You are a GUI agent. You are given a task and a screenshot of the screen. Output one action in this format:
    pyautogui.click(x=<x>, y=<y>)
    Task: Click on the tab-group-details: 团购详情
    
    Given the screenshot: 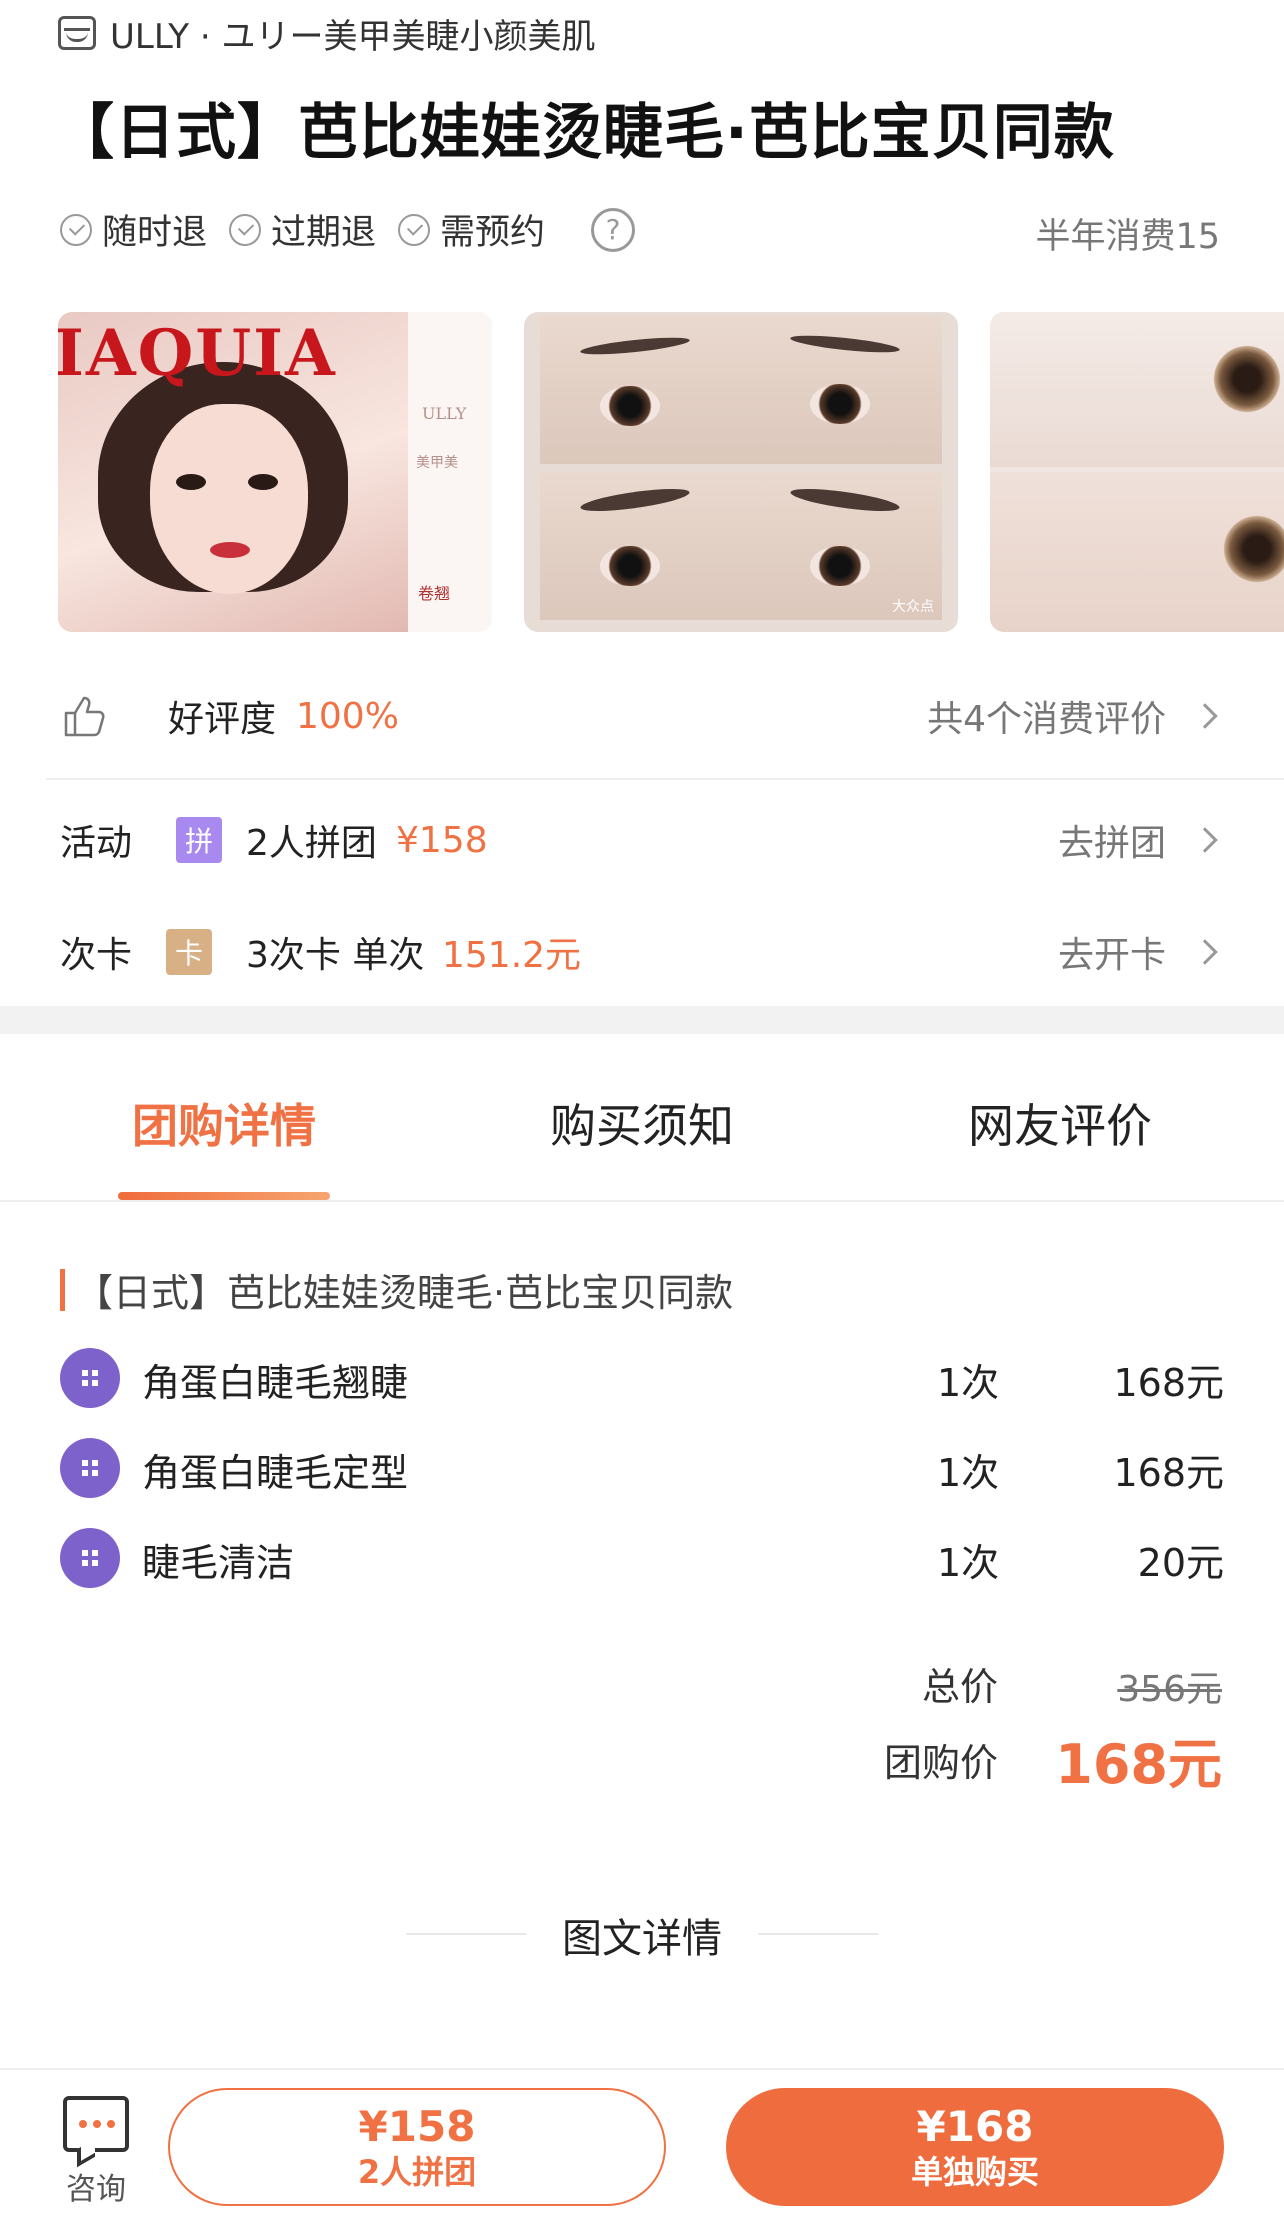 What is the action you would take?
    pyautogui.click(x=224, y=1123)
    